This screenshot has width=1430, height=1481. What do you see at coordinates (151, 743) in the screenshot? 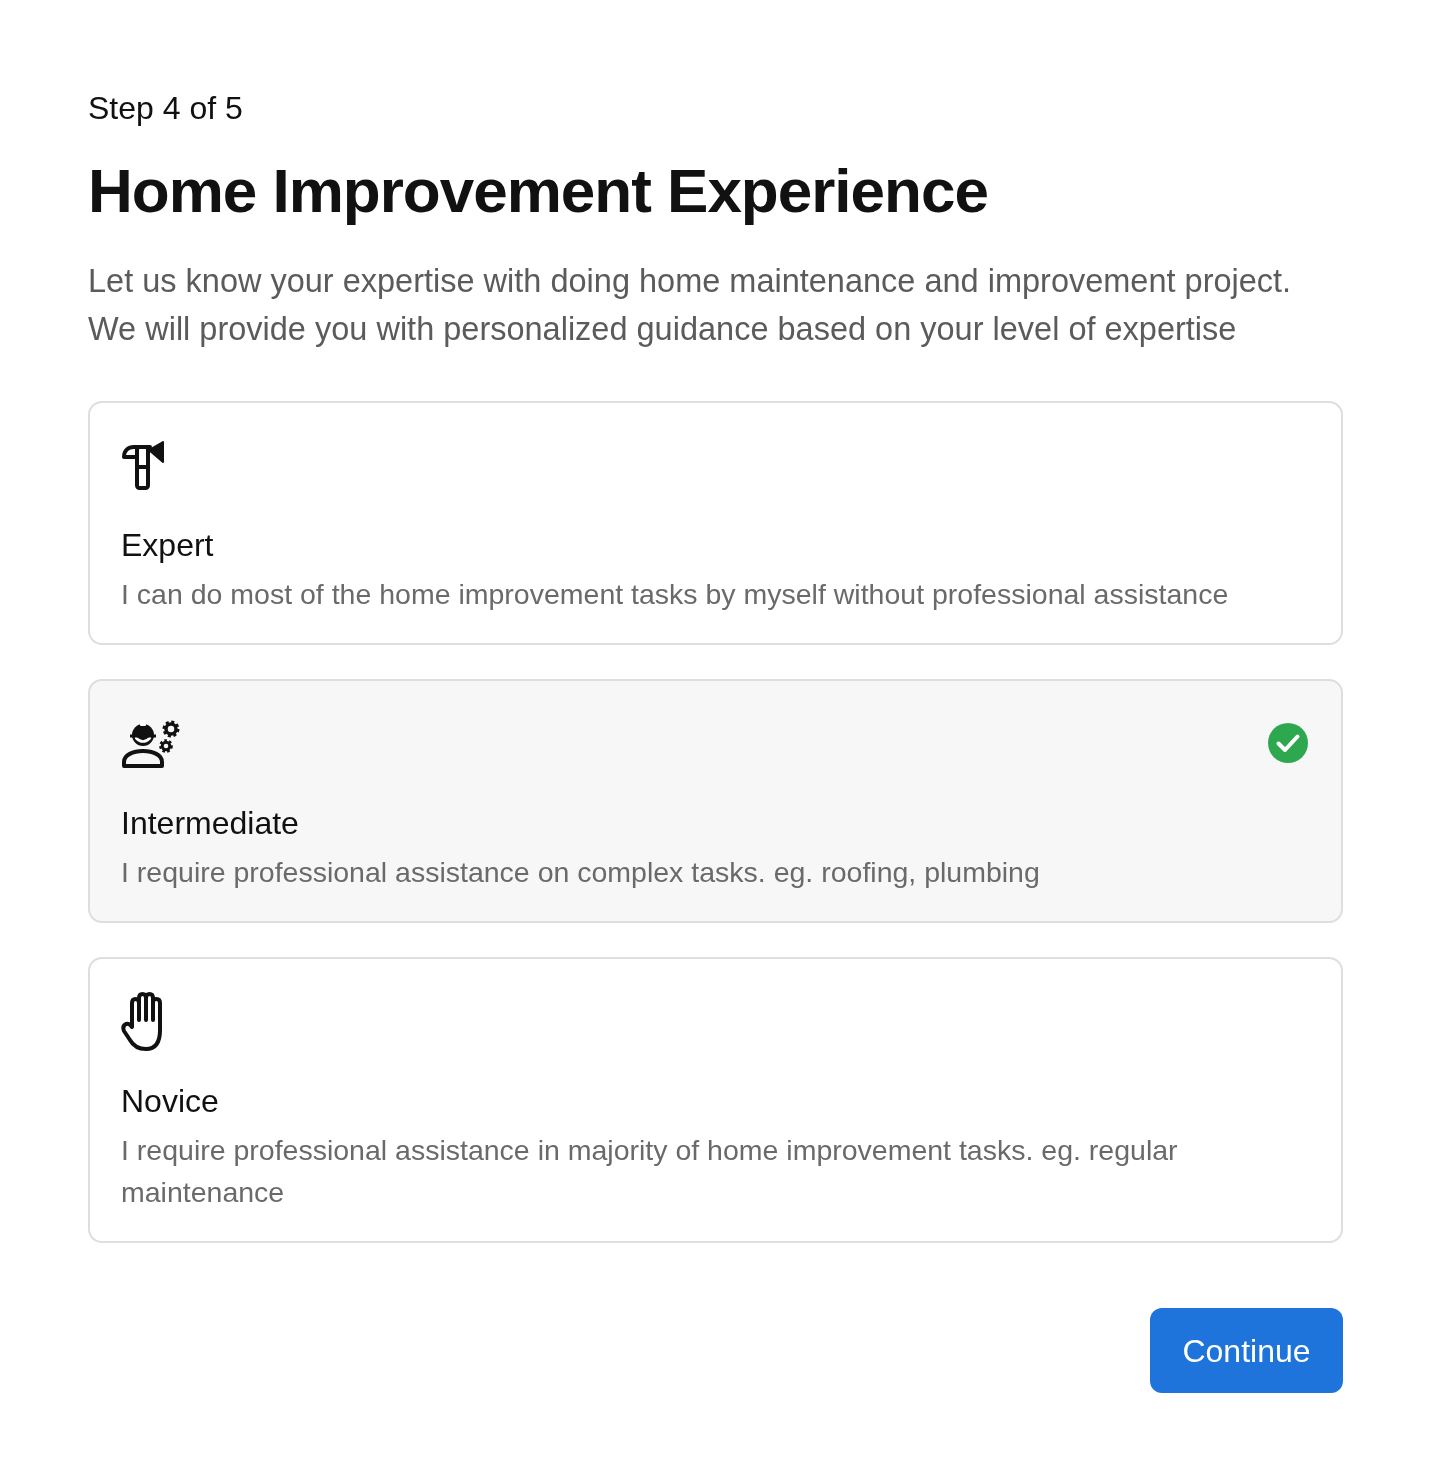
I see `worker-with-gears-icon` at bounding box center [151, 743].